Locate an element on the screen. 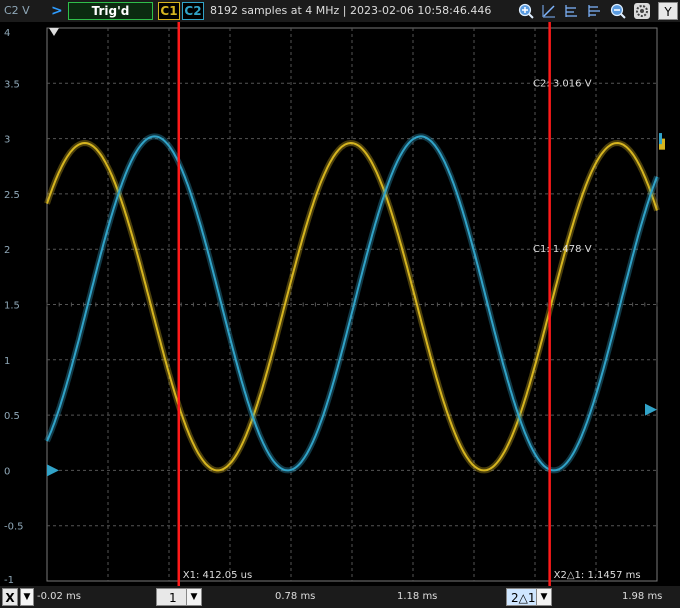 The height and width of the screenshot is (608, 680). page-select: 1 ▼ is located at coordinates (179, 597).